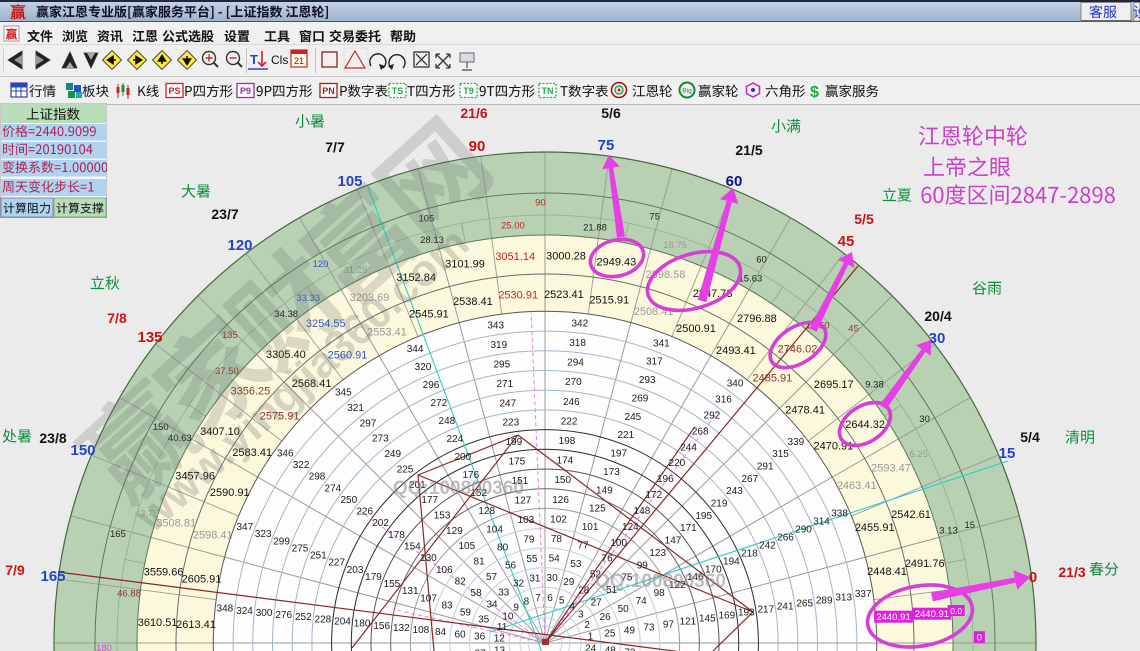 Image resolution: width=1140 pixels, height=651 pixels. I want to click on svg-text: 12, so click(500, 639).